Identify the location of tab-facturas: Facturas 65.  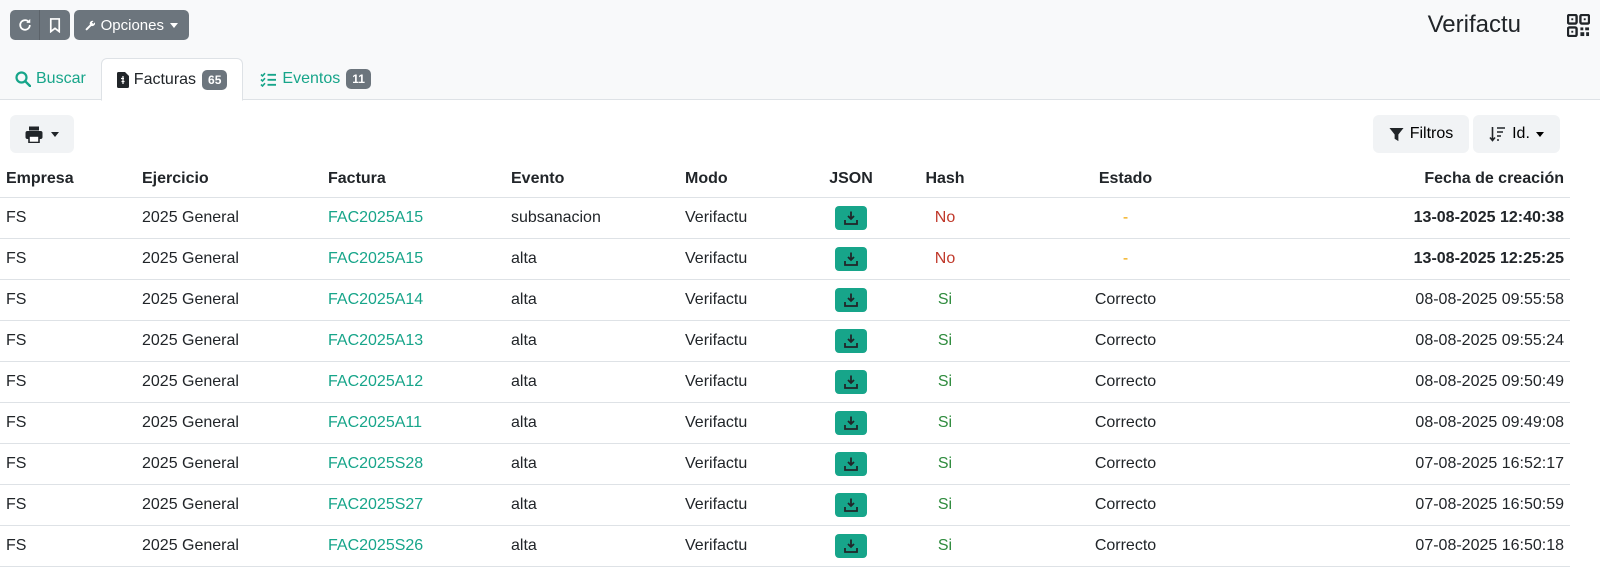
(172, 79).